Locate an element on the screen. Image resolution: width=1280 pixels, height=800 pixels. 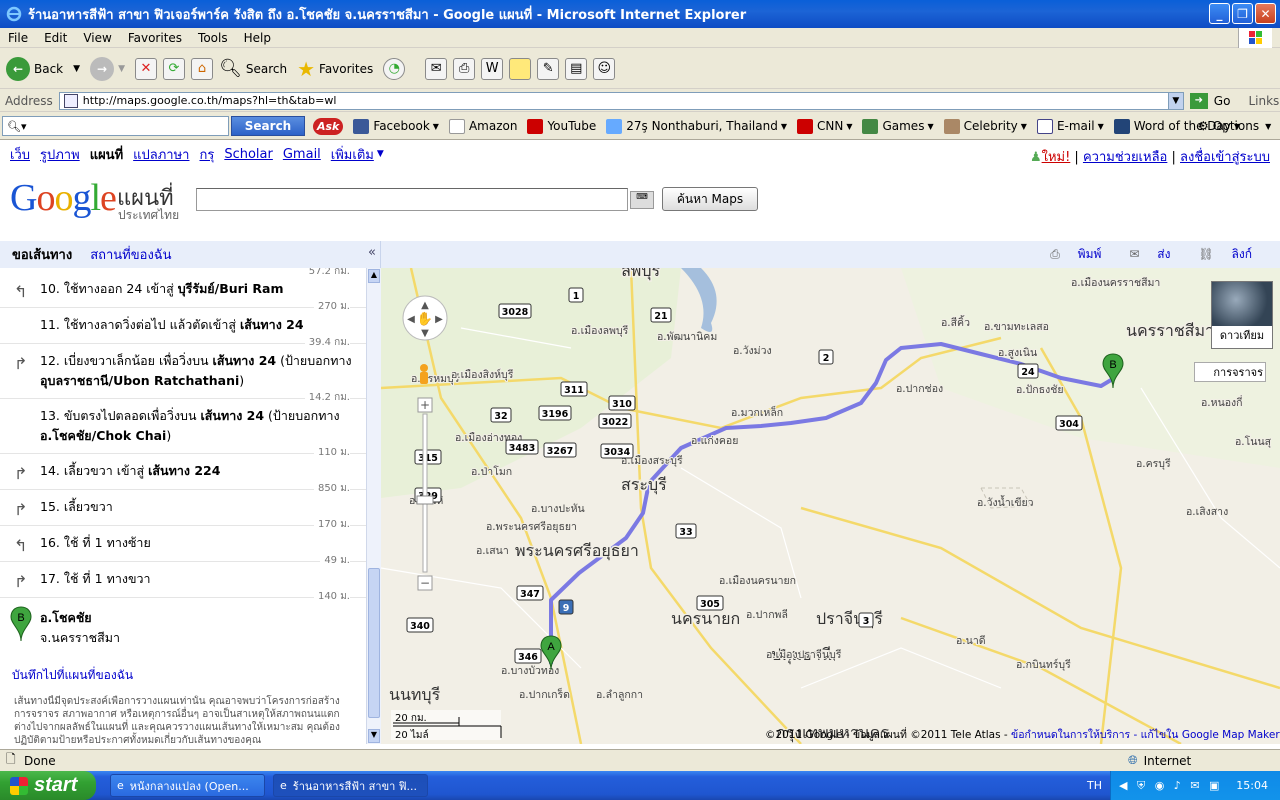
language-indicator: TH is located at coordinates (1094, 785).